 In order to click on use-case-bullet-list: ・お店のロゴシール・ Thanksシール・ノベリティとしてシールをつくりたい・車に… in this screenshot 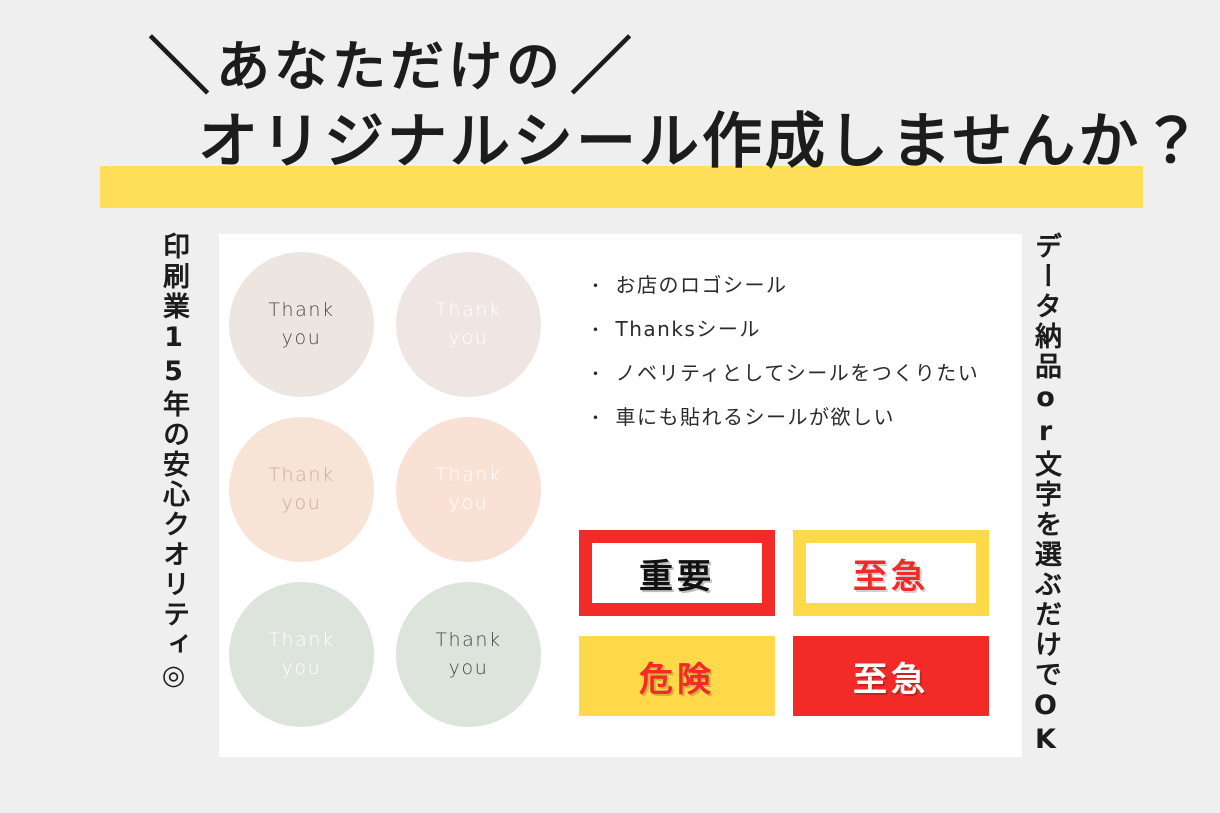, I will do `click(802, 360)`.